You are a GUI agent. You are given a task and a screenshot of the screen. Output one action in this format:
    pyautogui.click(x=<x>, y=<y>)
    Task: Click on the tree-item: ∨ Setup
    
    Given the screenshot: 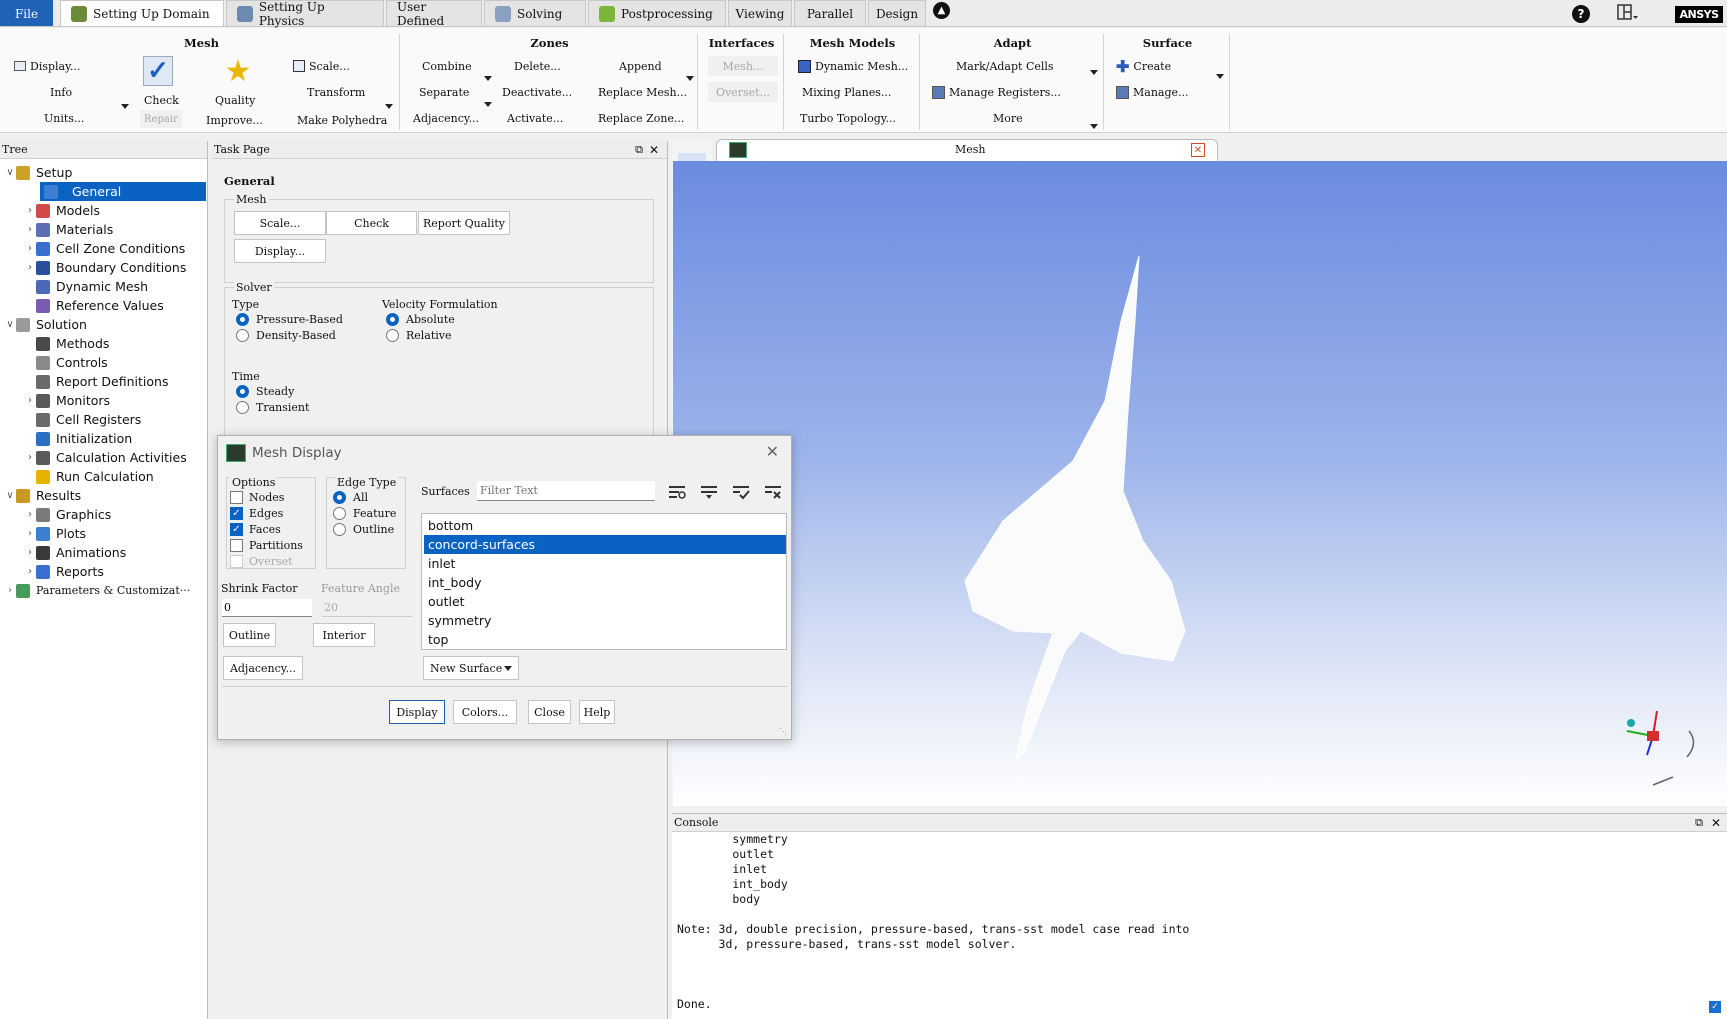 What is the action you would take?
    pyautogui.click(x=103, y=172)
    